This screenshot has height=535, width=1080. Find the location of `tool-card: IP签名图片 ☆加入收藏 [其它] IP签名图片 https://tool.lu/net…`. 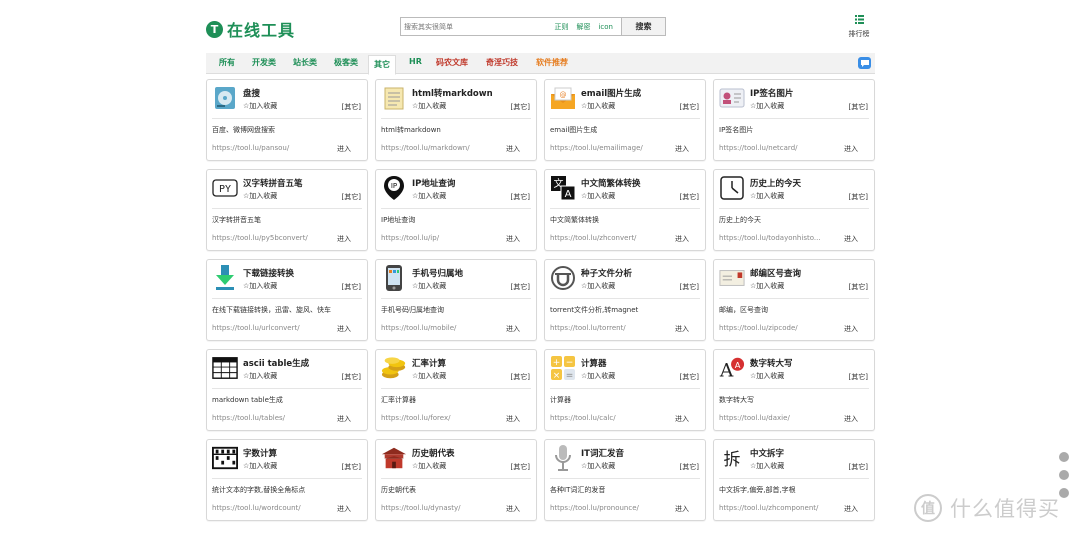

tool-card: IP签名图片 ☆加入收藏 [其它] IP签名图片 https://tool.lu/net… is located at coordinates (794, 120).